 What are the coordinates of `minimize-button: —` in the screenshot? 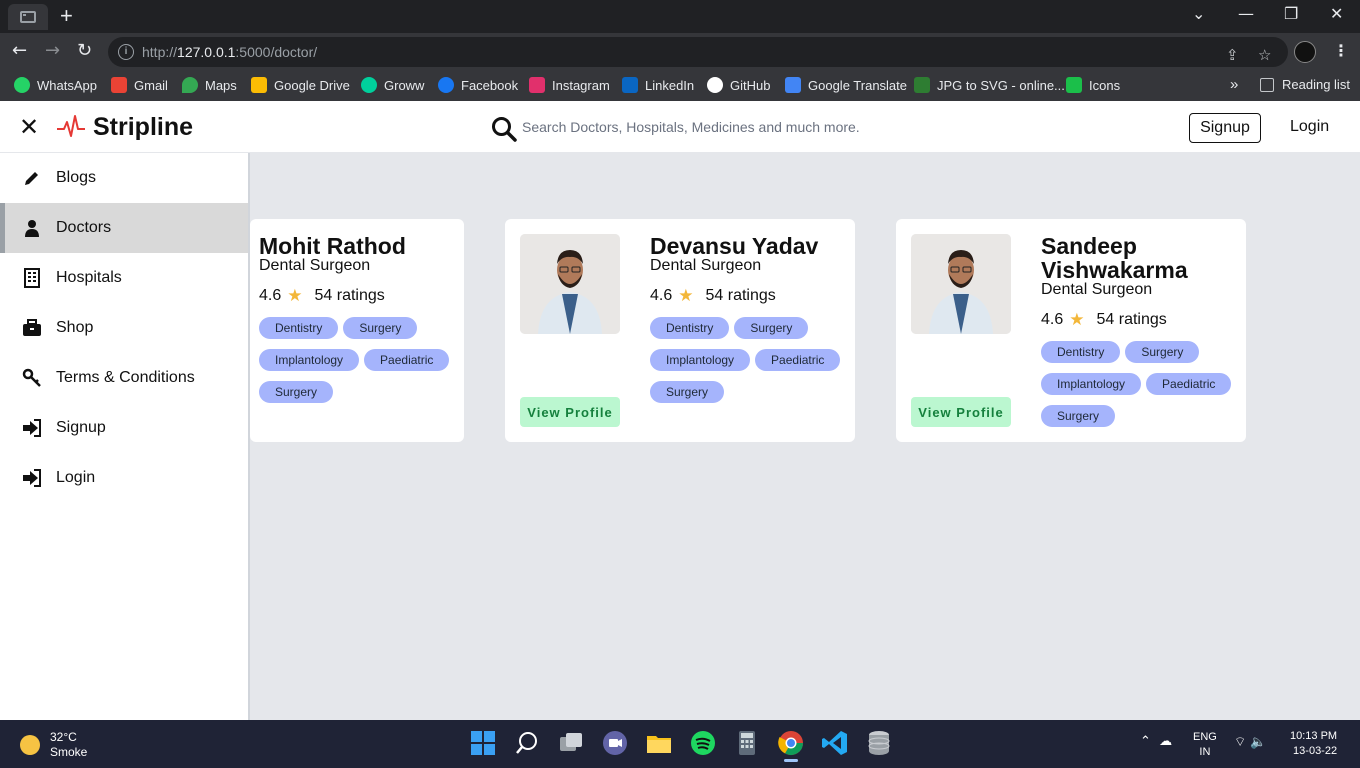 It's located at (1246, 13).